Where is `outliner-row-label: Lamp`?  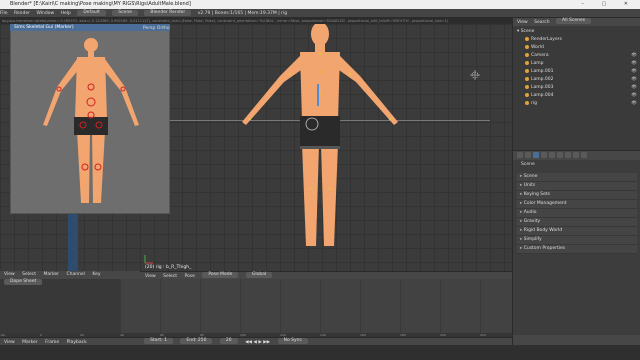
outliner-row-label: Lamp is located at coordinates (537, 63).